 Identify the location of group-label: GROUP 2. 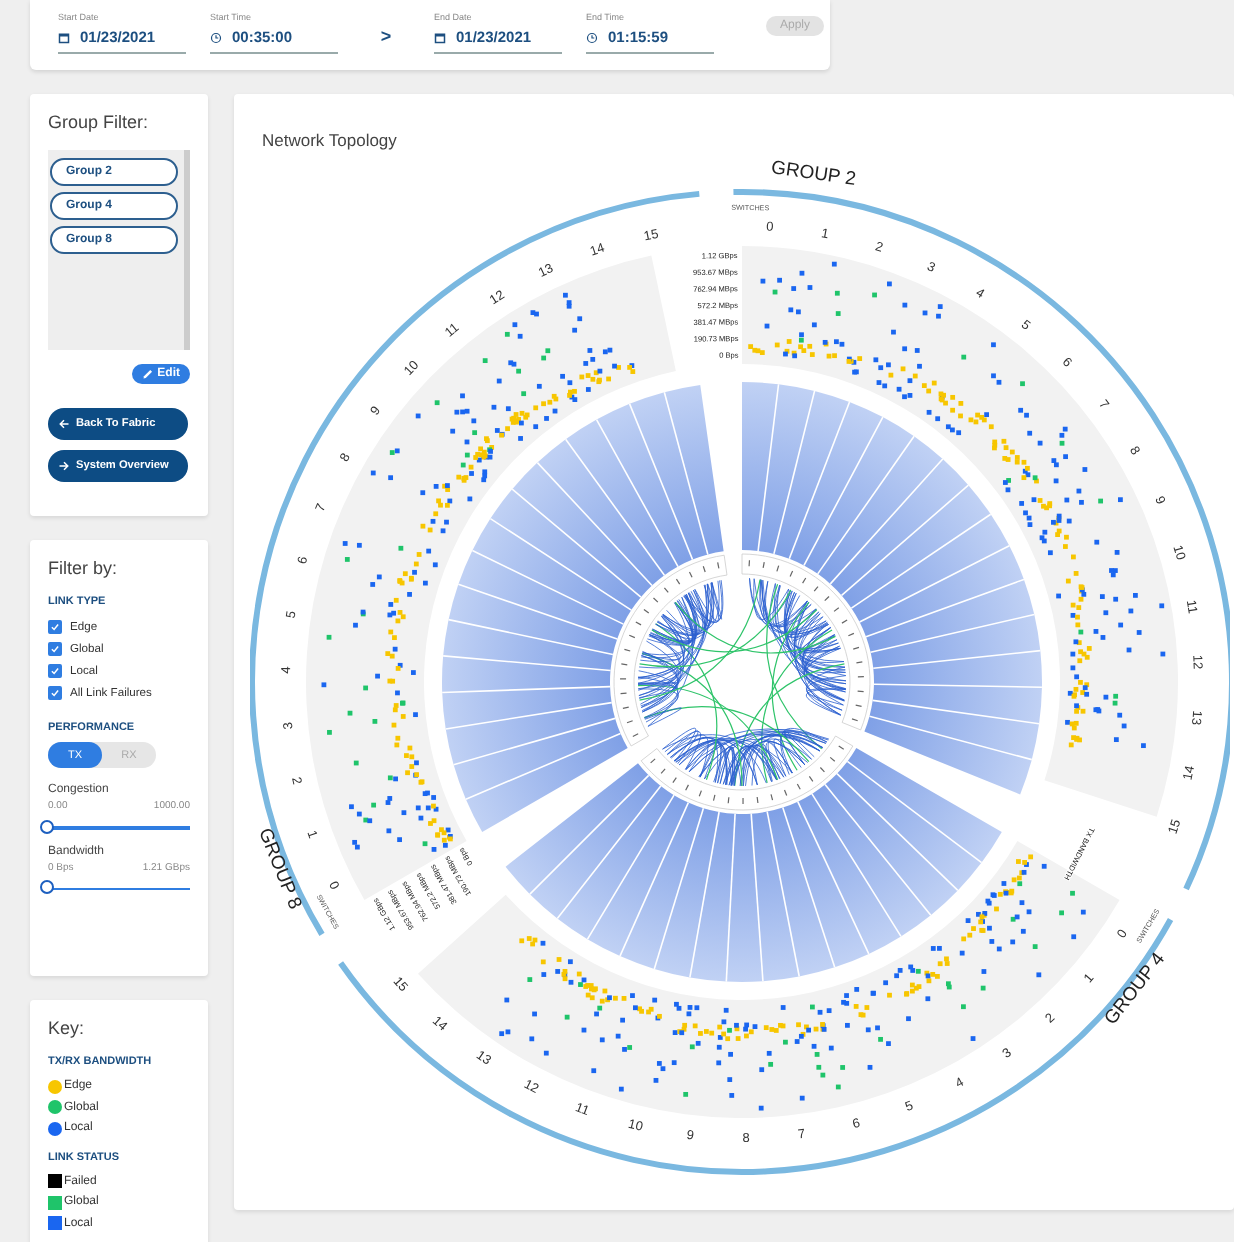
(813, 174).